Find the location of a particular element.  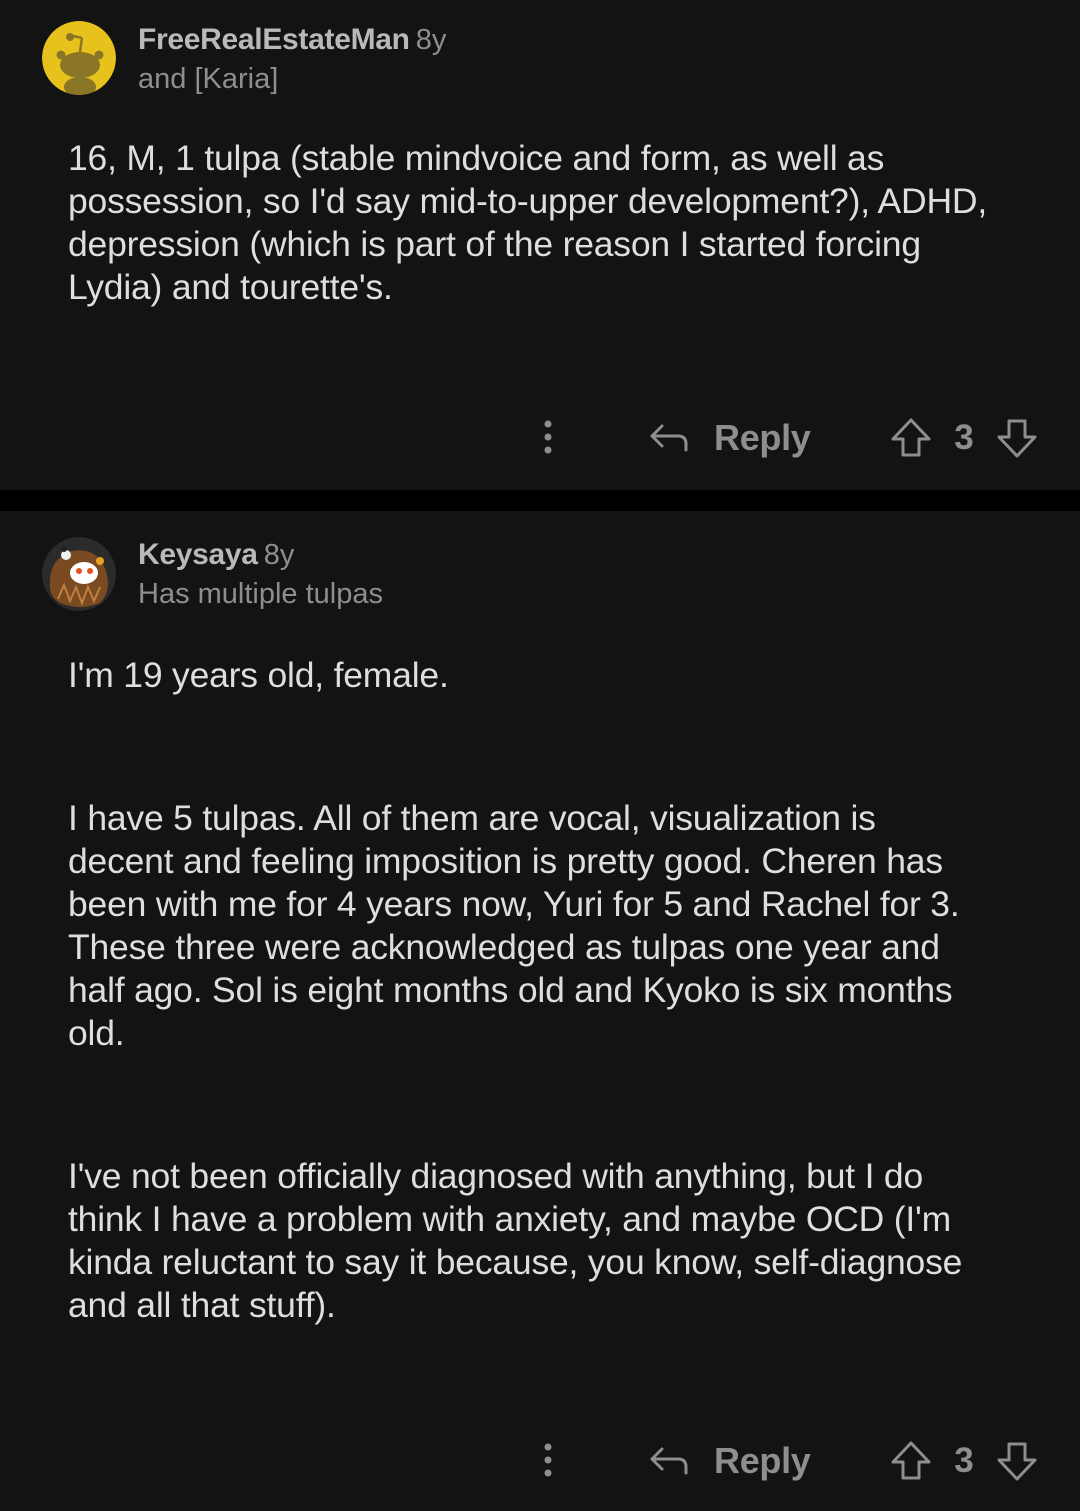

snoo-costume-avatar-icon is located at coordinates (79, 574).